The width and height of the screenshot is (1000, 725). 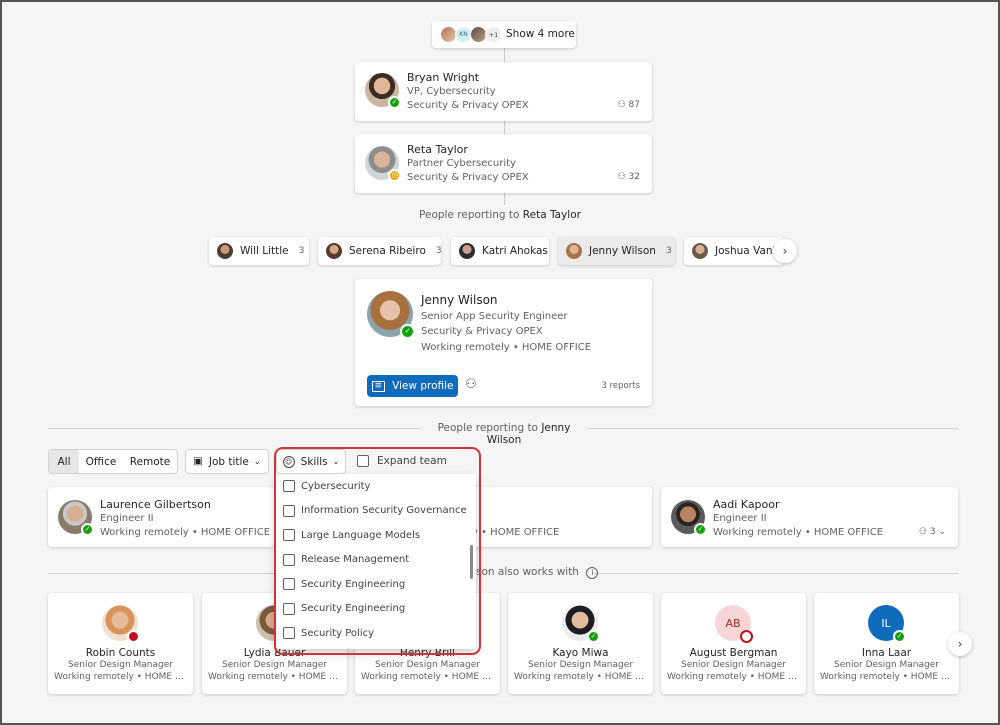 I want to click on segment-office: Office, so click(x=101, y=461).